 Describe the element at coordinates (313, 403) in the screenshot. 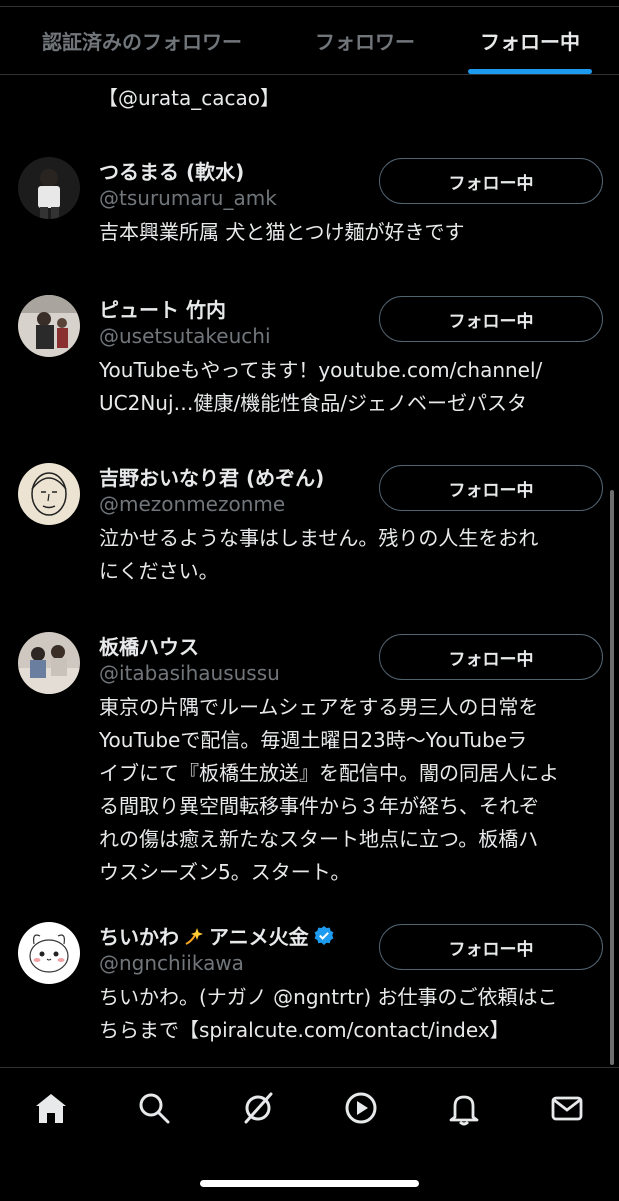

I see `bio-line: UC2Nuj…健康/機能性食品/ジェノベーゼパスタ` at that location.